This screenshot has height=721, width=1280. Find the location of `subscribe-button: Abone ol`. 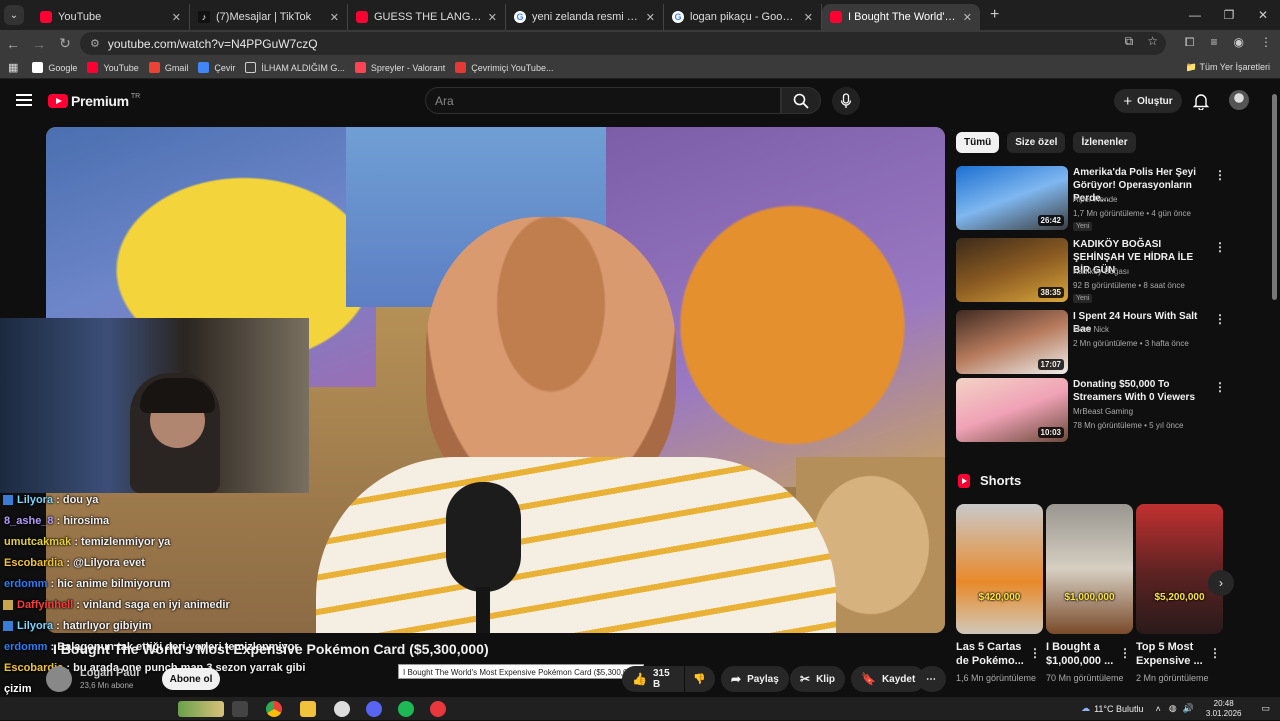

subscribe-button: Abone ol is located at coordinates (191, 679).